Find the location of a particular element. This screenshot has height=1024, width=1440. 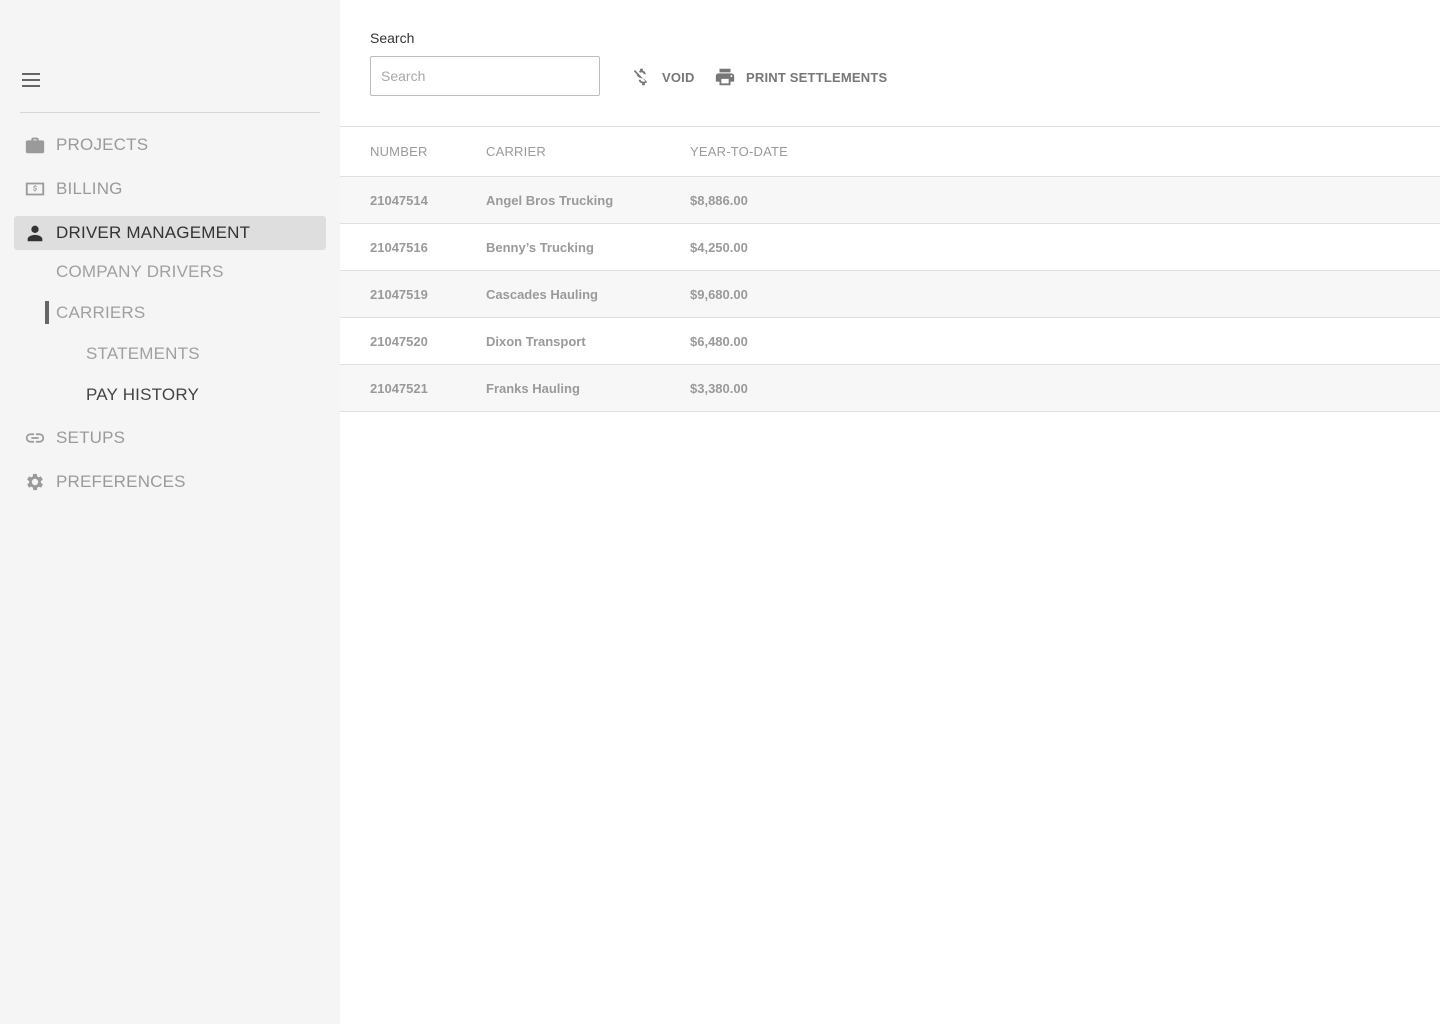

sidebar-item-driver-management: DRIVER MANAGEMENT is located at coordinates (170, 233).